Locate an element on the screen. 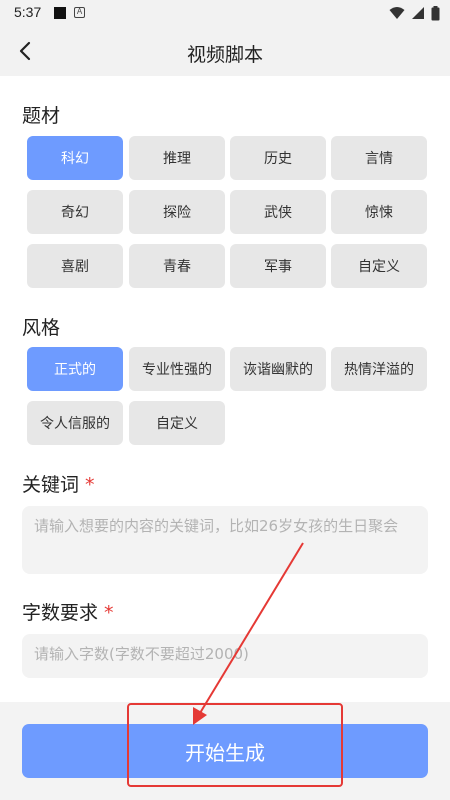 The image size is (450, 800). app-bar: 视频脚本 is located at coordinates (225, 51).